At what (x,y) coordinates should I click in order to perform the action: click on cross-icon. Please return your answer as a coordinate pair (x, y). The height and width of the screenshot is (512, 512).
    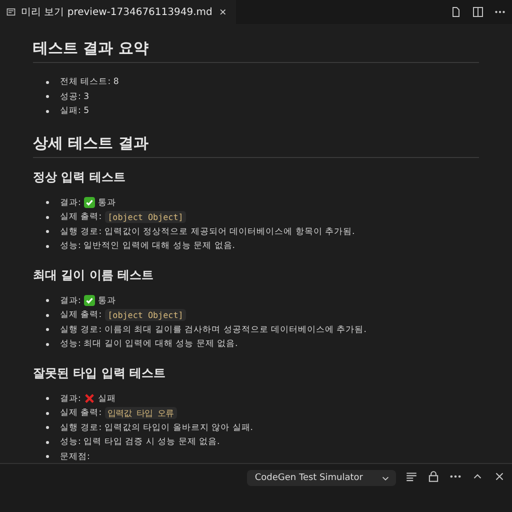
    Looking at the image, I should click on (89, 398).